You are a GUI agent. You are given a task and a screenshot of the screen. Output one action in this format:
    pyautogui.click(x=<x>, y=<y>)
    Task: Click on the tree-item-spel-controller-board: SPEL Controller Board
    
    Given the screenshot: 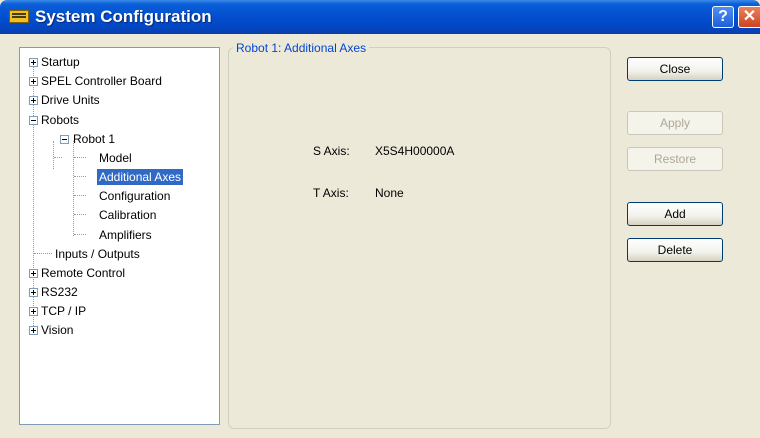 What is the action you would take?
    pyautogui.click(x=101, y=81)
    